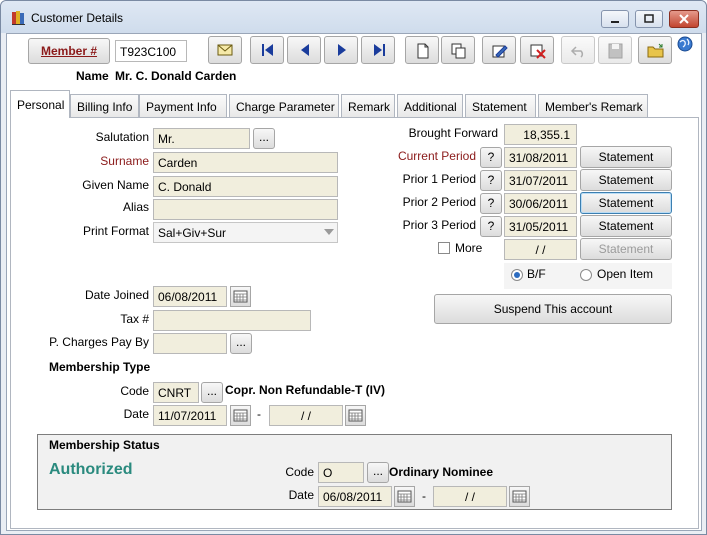 The width and height of the screenshot is (707, 535). Describe the element at coordinates (201, 138) in the screenshot. I see `salutation-field: Mr.` at that location.